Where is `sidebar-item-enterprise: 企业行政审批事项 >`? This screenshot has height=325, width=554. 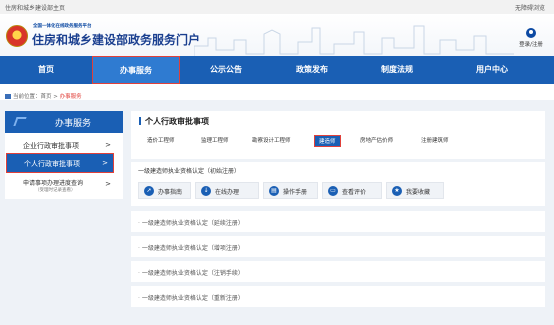
sidebar-item-enterprise: 企业行政审批事项 > is located at coordinates (64, 145).